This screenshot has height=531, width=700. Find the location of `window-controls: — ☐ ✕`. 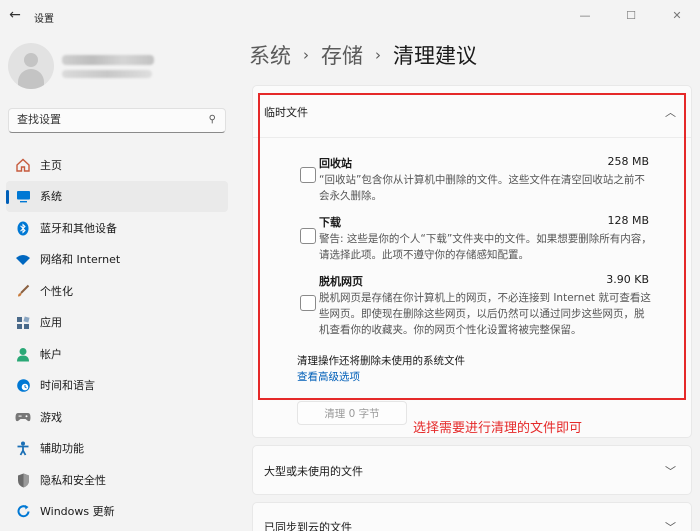

window-controls: — ☐ ✕ is located at coordinates (631, 15).